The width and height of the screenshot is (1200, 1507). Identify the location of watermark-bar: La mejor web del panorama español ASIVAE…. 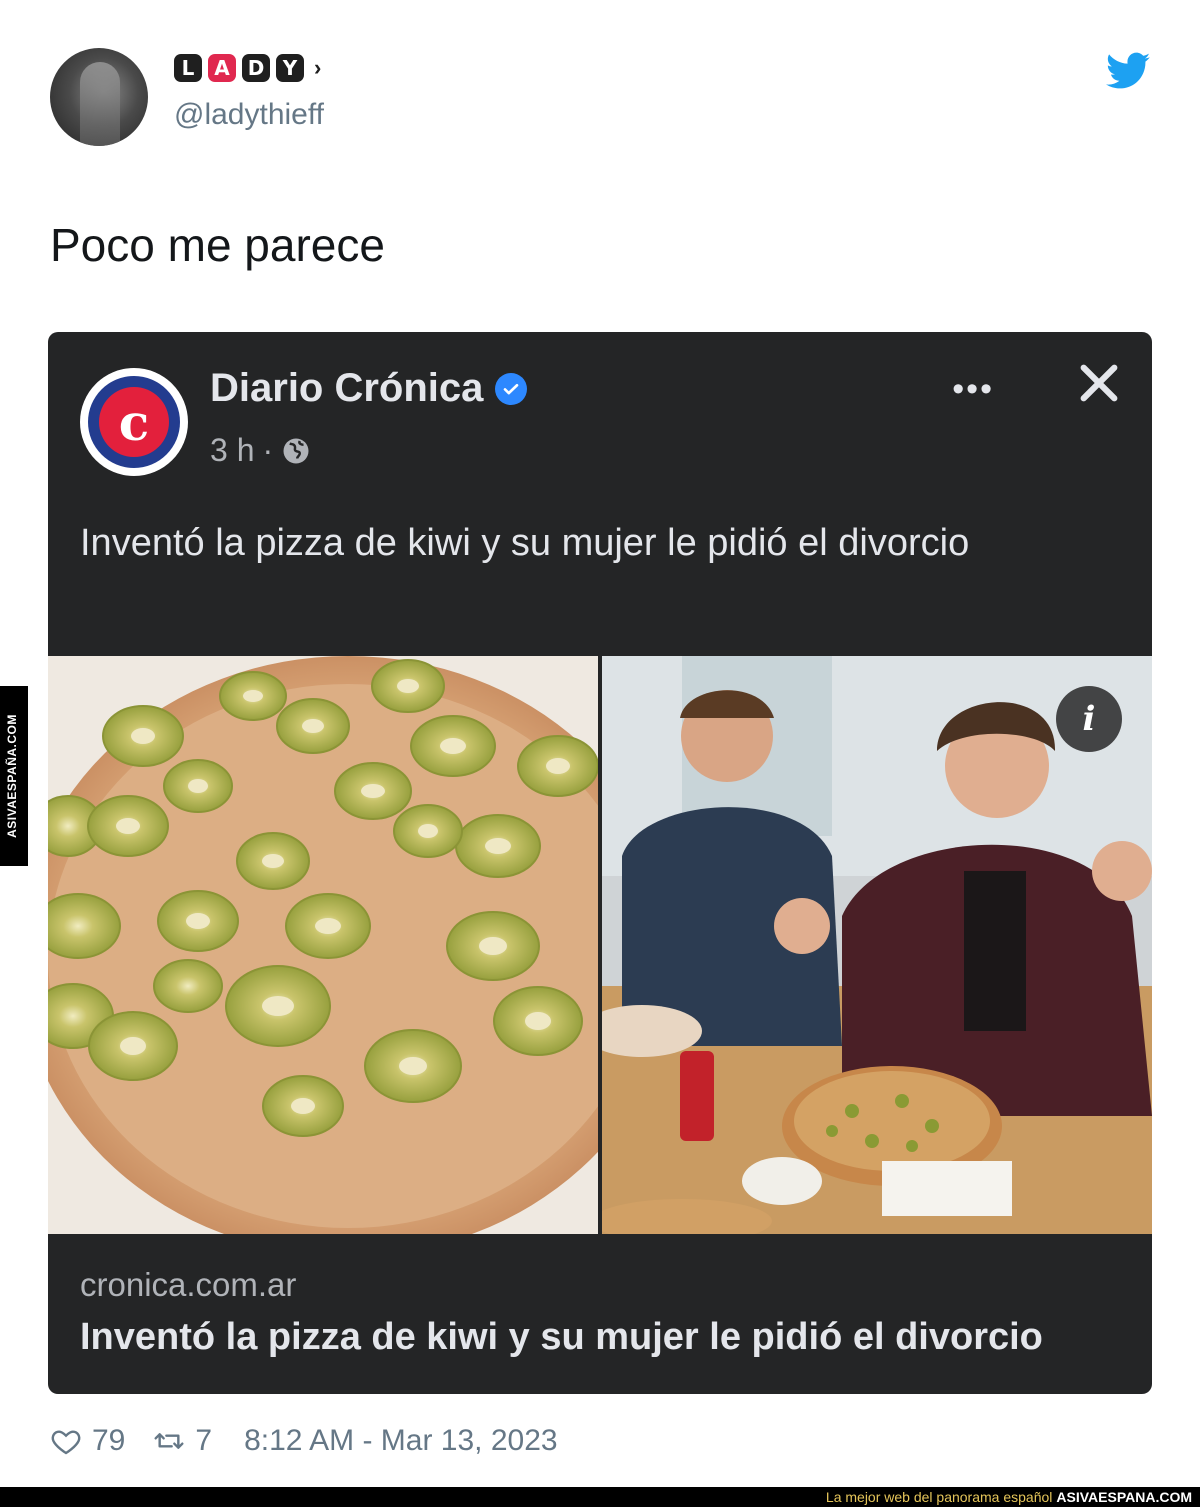
(600, 1497).